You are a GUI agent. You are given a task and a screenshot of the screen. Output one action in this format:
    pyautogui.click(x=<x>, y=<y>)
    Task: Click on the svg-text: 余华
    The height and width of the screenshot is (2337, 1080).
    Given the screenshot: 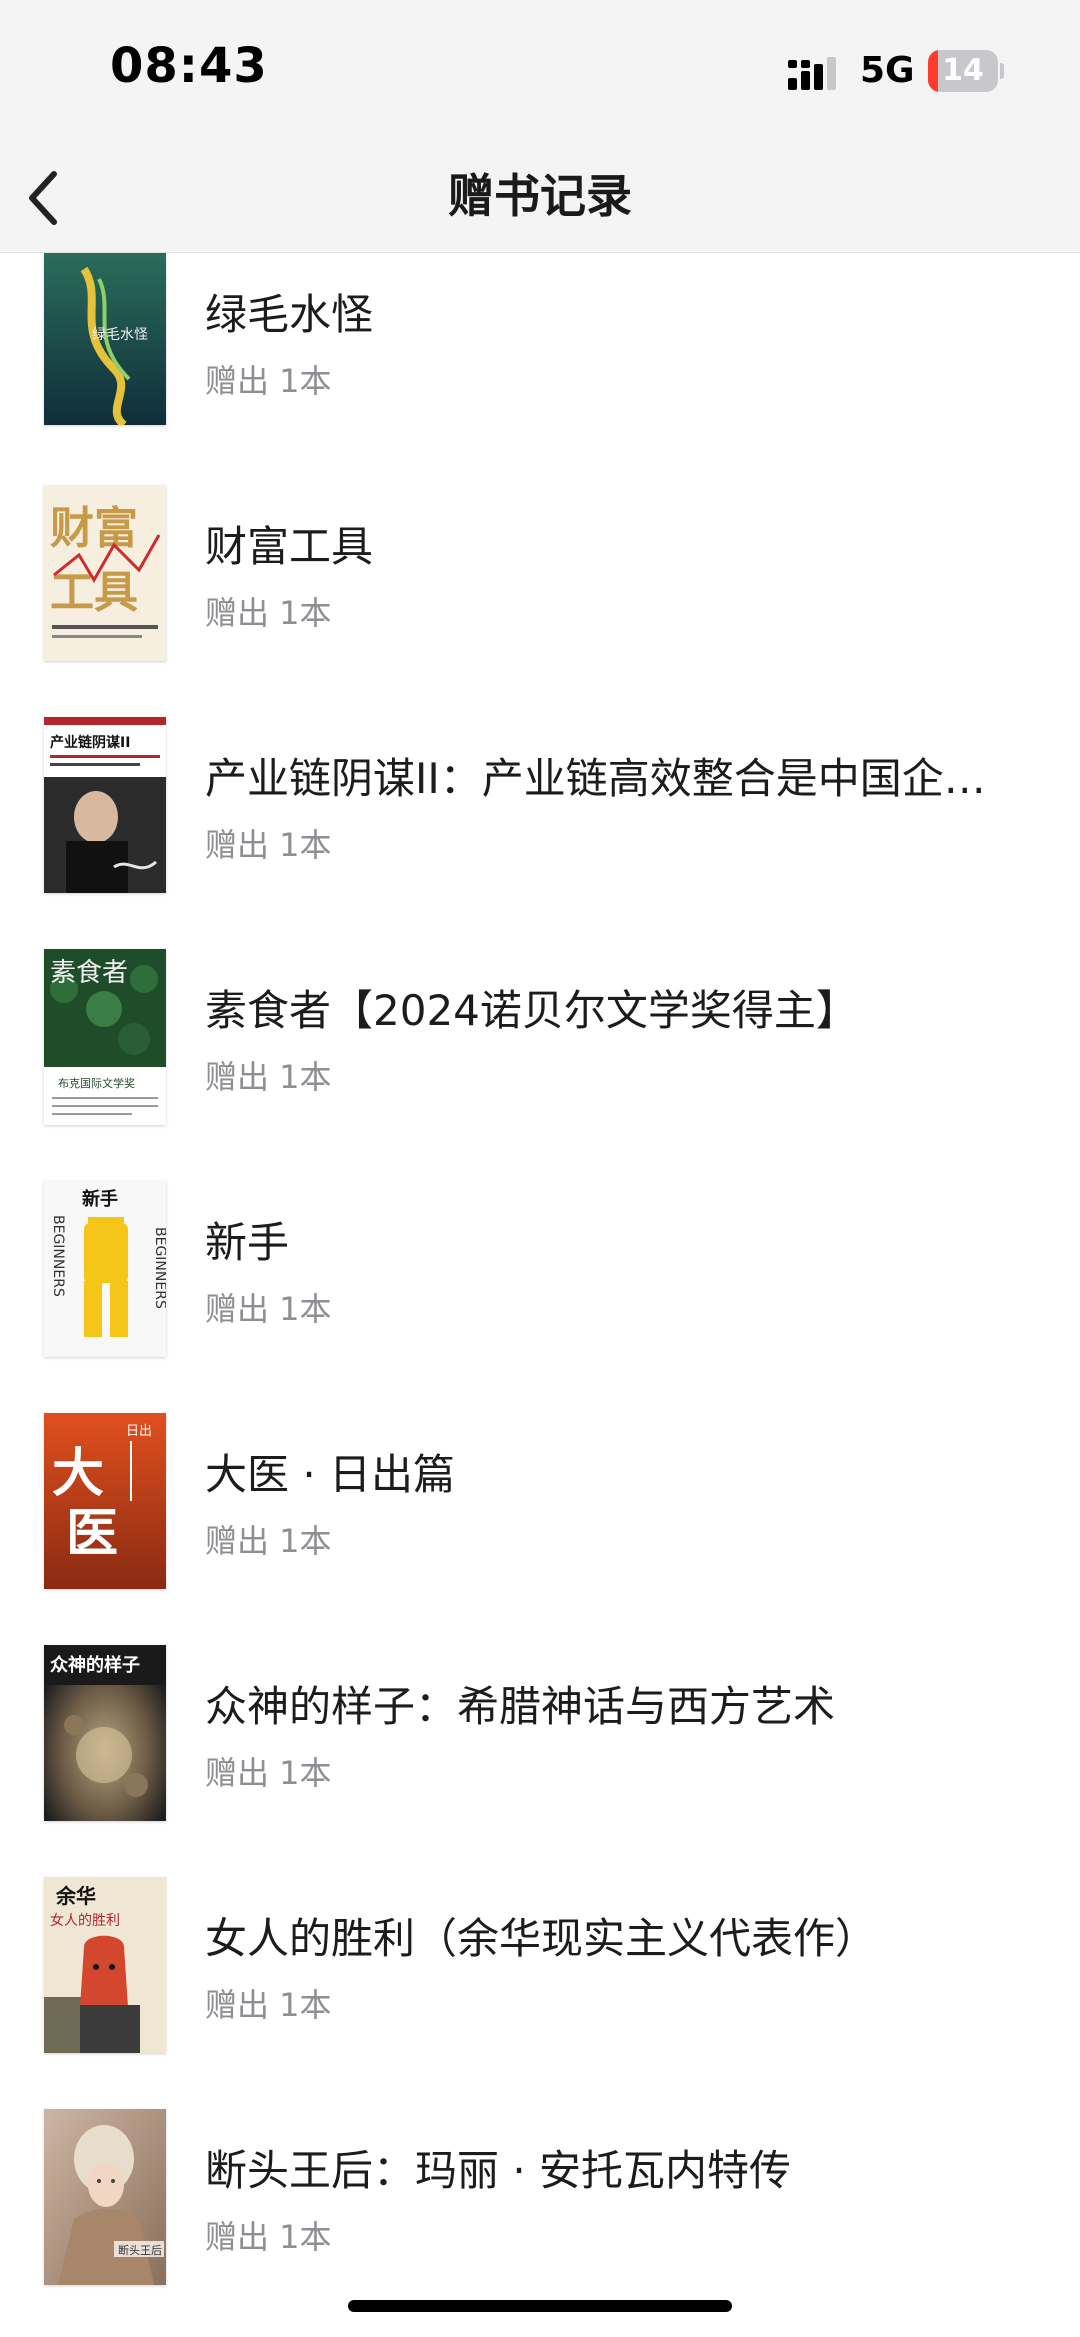 What is the action you would take?
    pyautogui.click(x=75, y=1896)
    